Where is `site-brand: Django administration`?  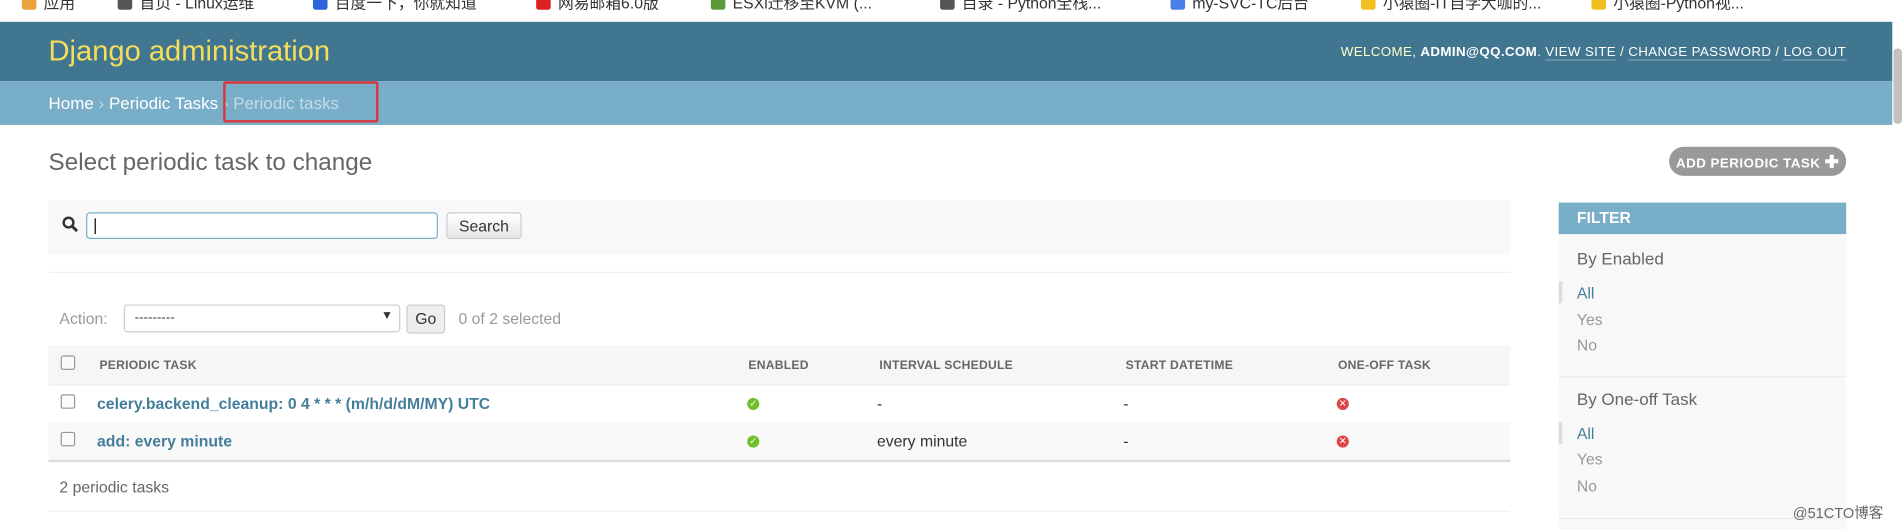 site-brand: Django administration is located at coordinates (190, 52).